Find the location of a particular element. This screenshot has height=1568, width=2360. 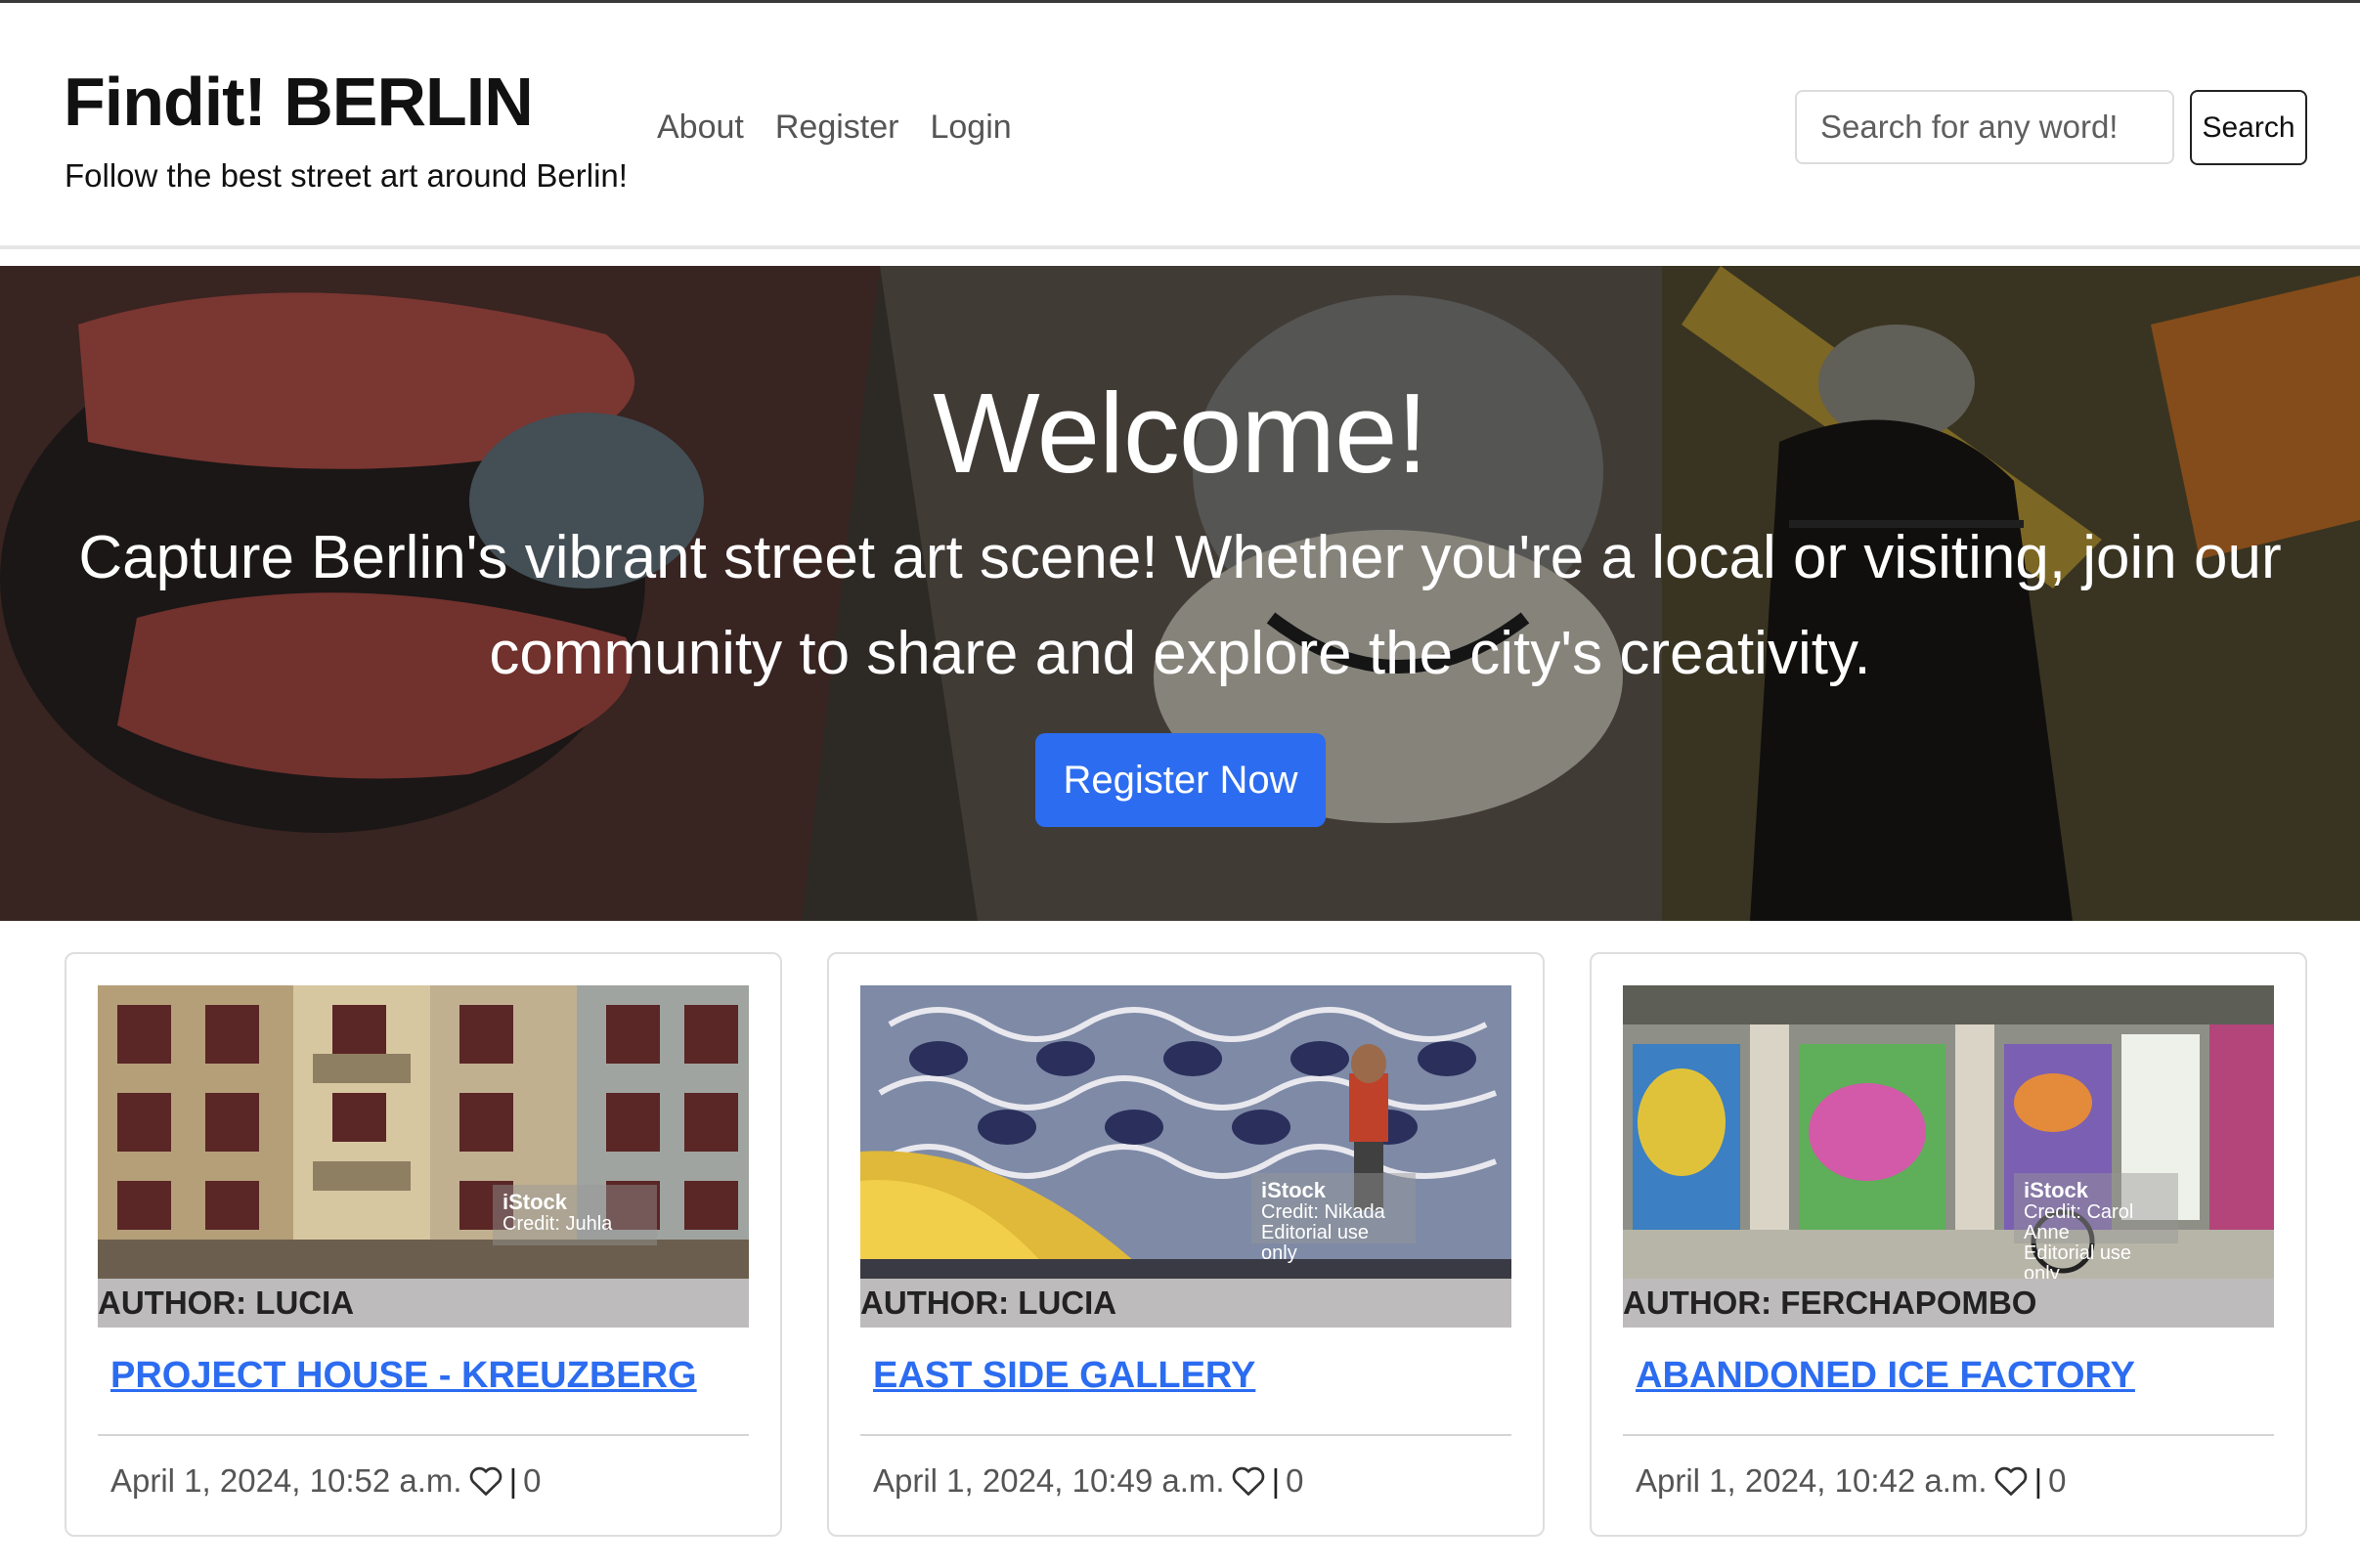

watermark: iStock Credit: Juhla is located at coordinates (575, 1215).